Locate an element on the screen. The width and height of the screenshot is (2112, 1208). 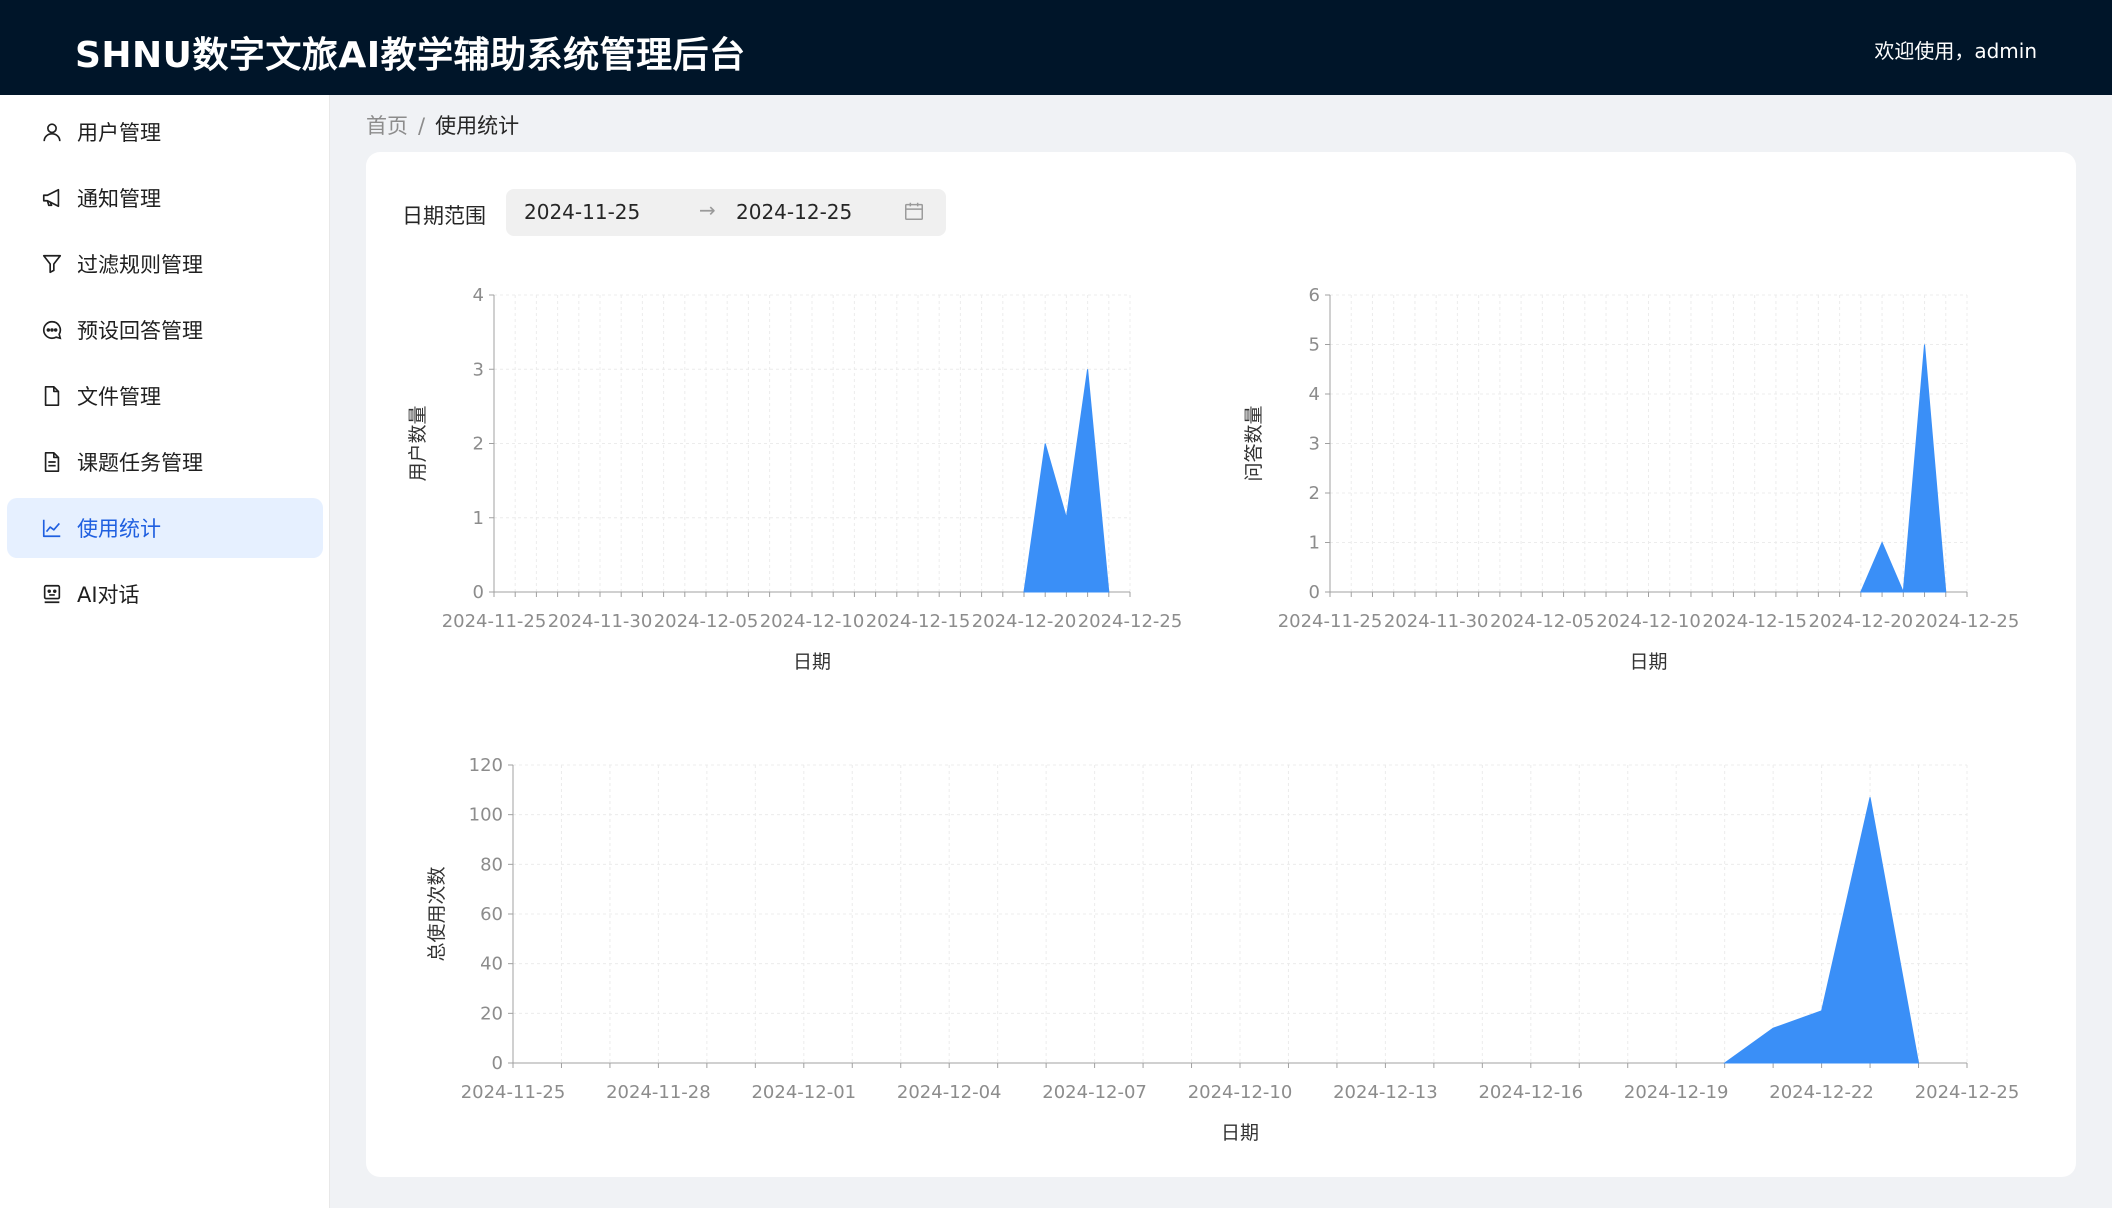
sidebar-item-label: 通知管理 is located at coordinates (119, 199).